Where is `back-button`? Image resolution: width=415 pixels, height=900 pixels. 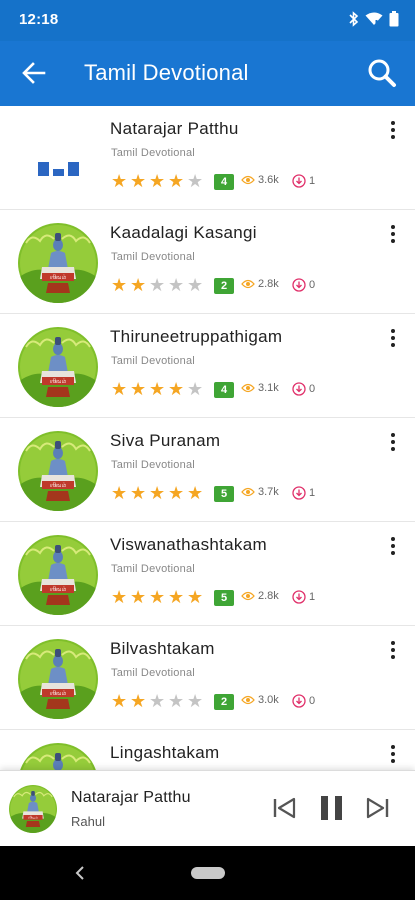 back-button is located at coordinates (34, 73).